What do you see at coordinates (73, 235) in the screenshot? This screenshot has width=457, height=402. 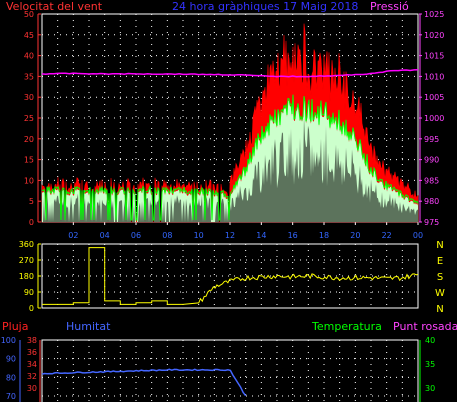 I see `time-tick-label: 02` at bounding box center [73, 235].